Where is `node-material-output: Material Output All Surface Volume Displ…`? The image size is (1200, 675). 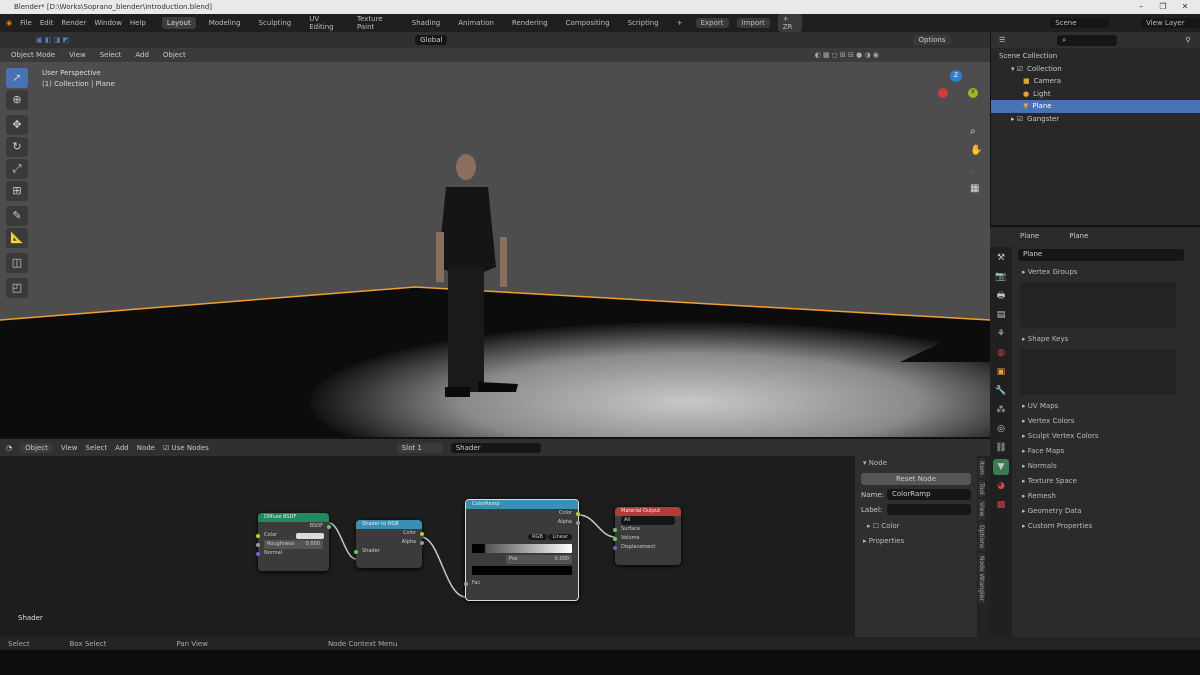
node-material-output: Material Output All Surface Volume Displ… is located at coordinates (647, 536).